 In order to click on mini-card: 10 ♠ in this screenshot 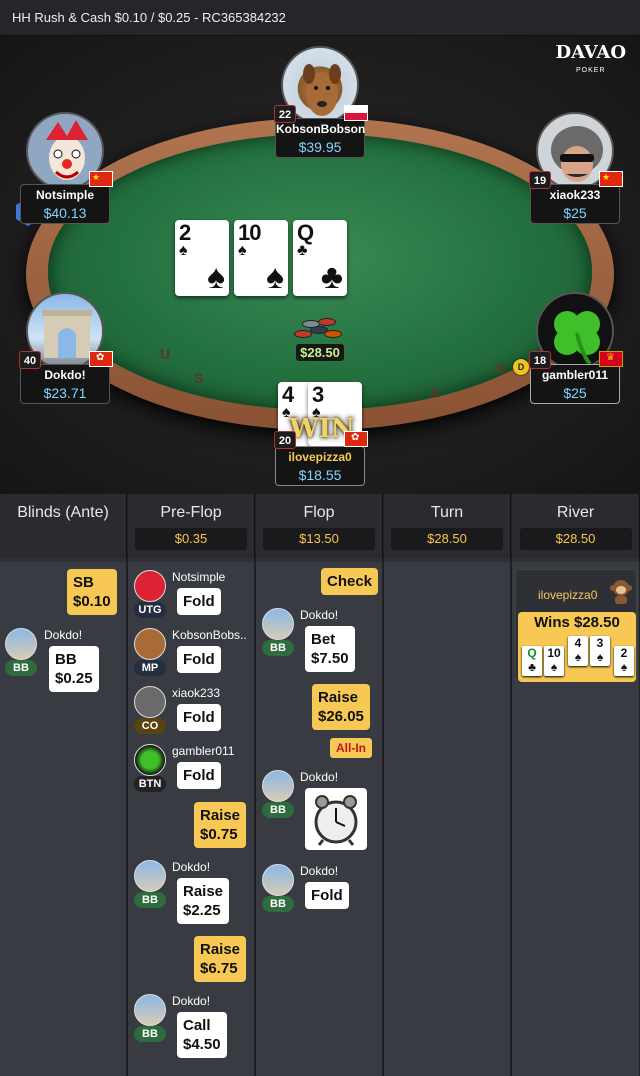, I will do `click(554, 661)`.